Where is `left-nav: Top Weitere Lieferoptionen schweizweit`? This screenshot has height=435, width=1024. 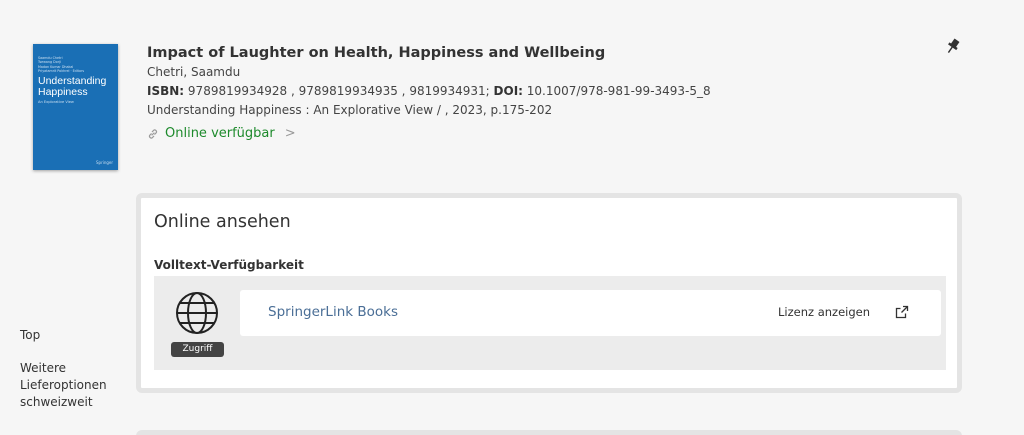 left-nav: Top Weitere Lieferoptionen schweizweit is located at coordinates (75, 369).